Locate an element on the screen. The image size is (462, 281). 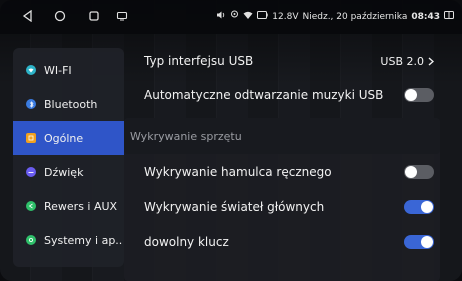
recent-apps-icon is located at coordinates (94, 16).